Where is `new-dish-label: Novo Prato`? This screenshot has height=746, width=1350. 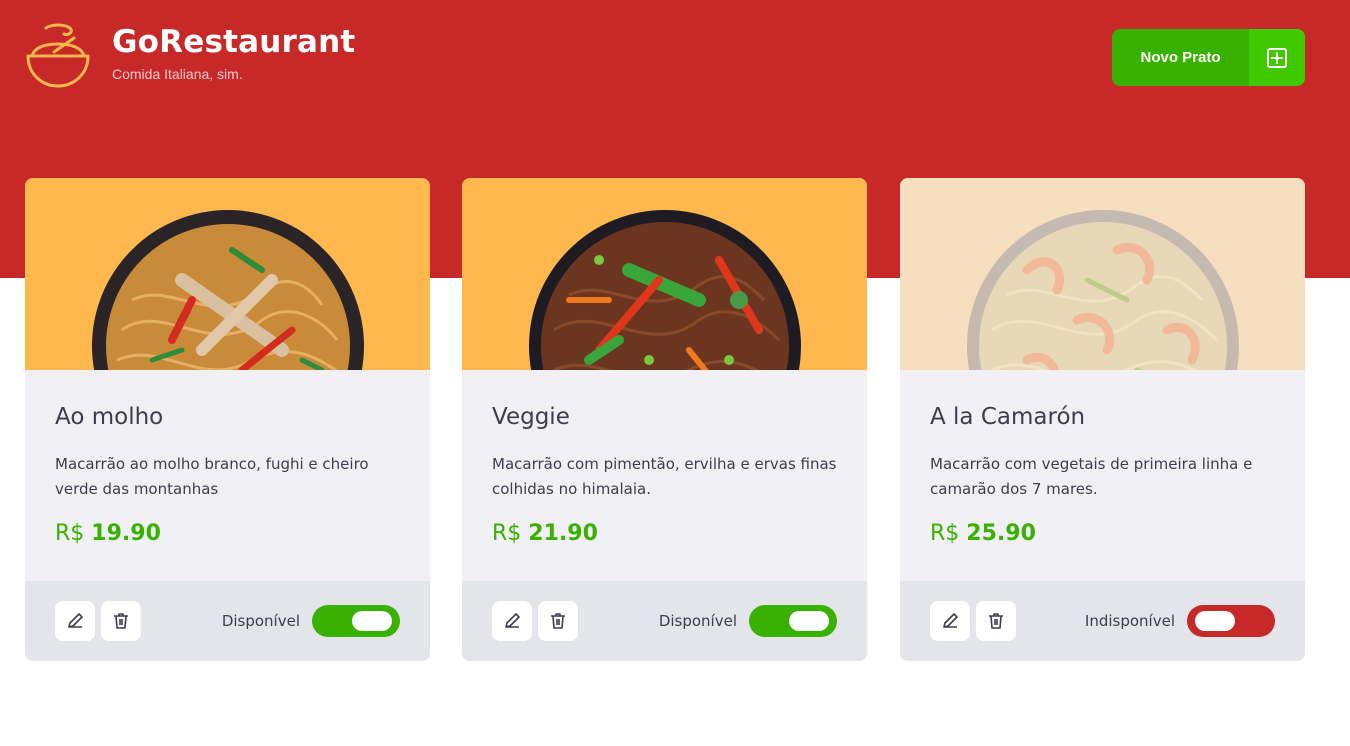
new-dish-label: Novo Prato is located at coordinates (1180, 57).